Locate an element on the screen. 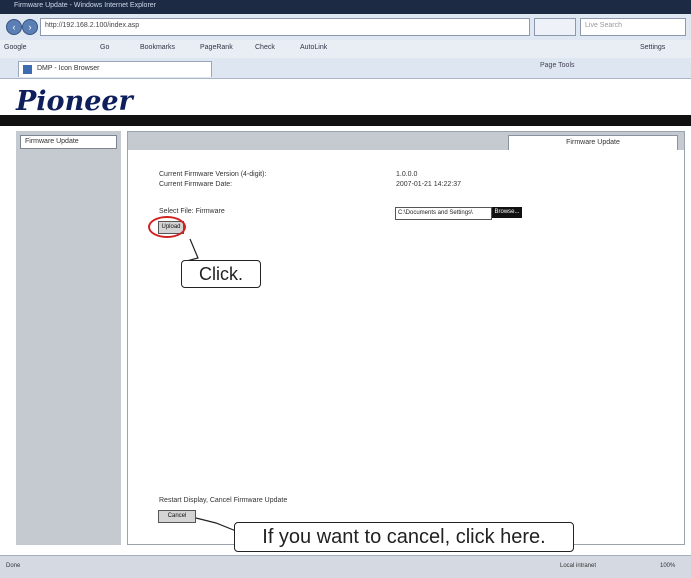  status-text: Done is located at coordinates (13, 566).